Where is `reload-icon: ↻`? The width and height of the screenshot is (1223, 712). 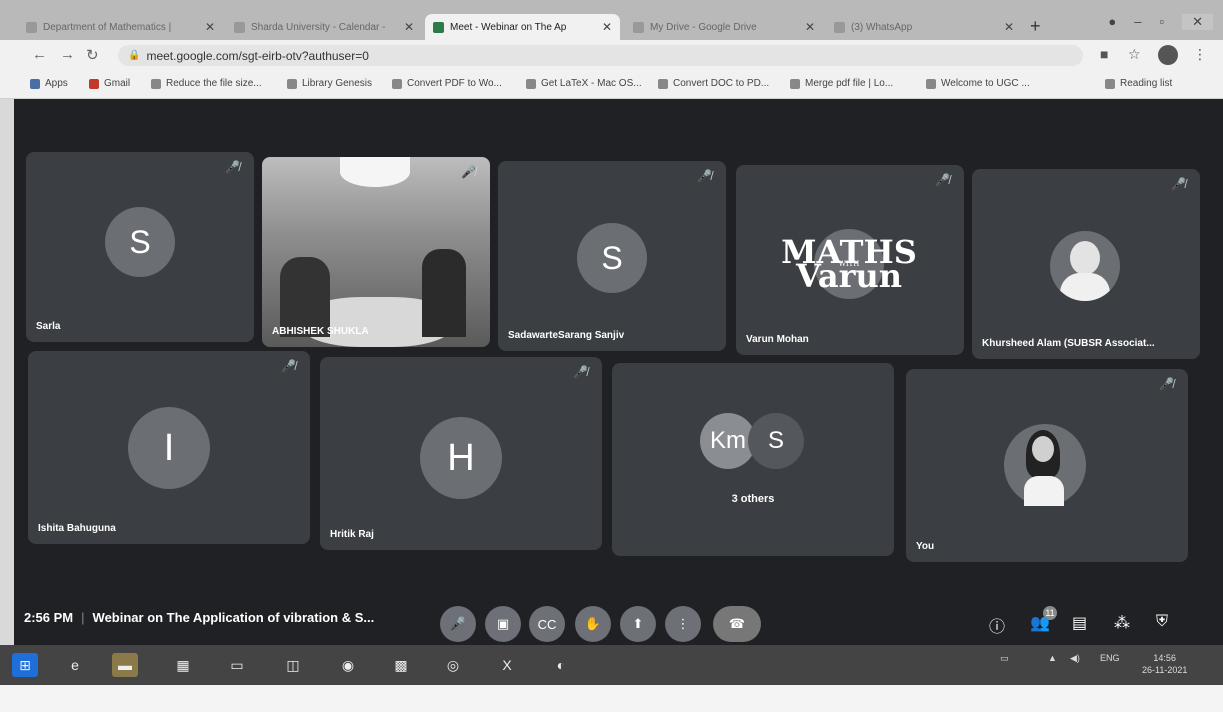
reload-icon: ↻ is located at coordinates (92, 55).